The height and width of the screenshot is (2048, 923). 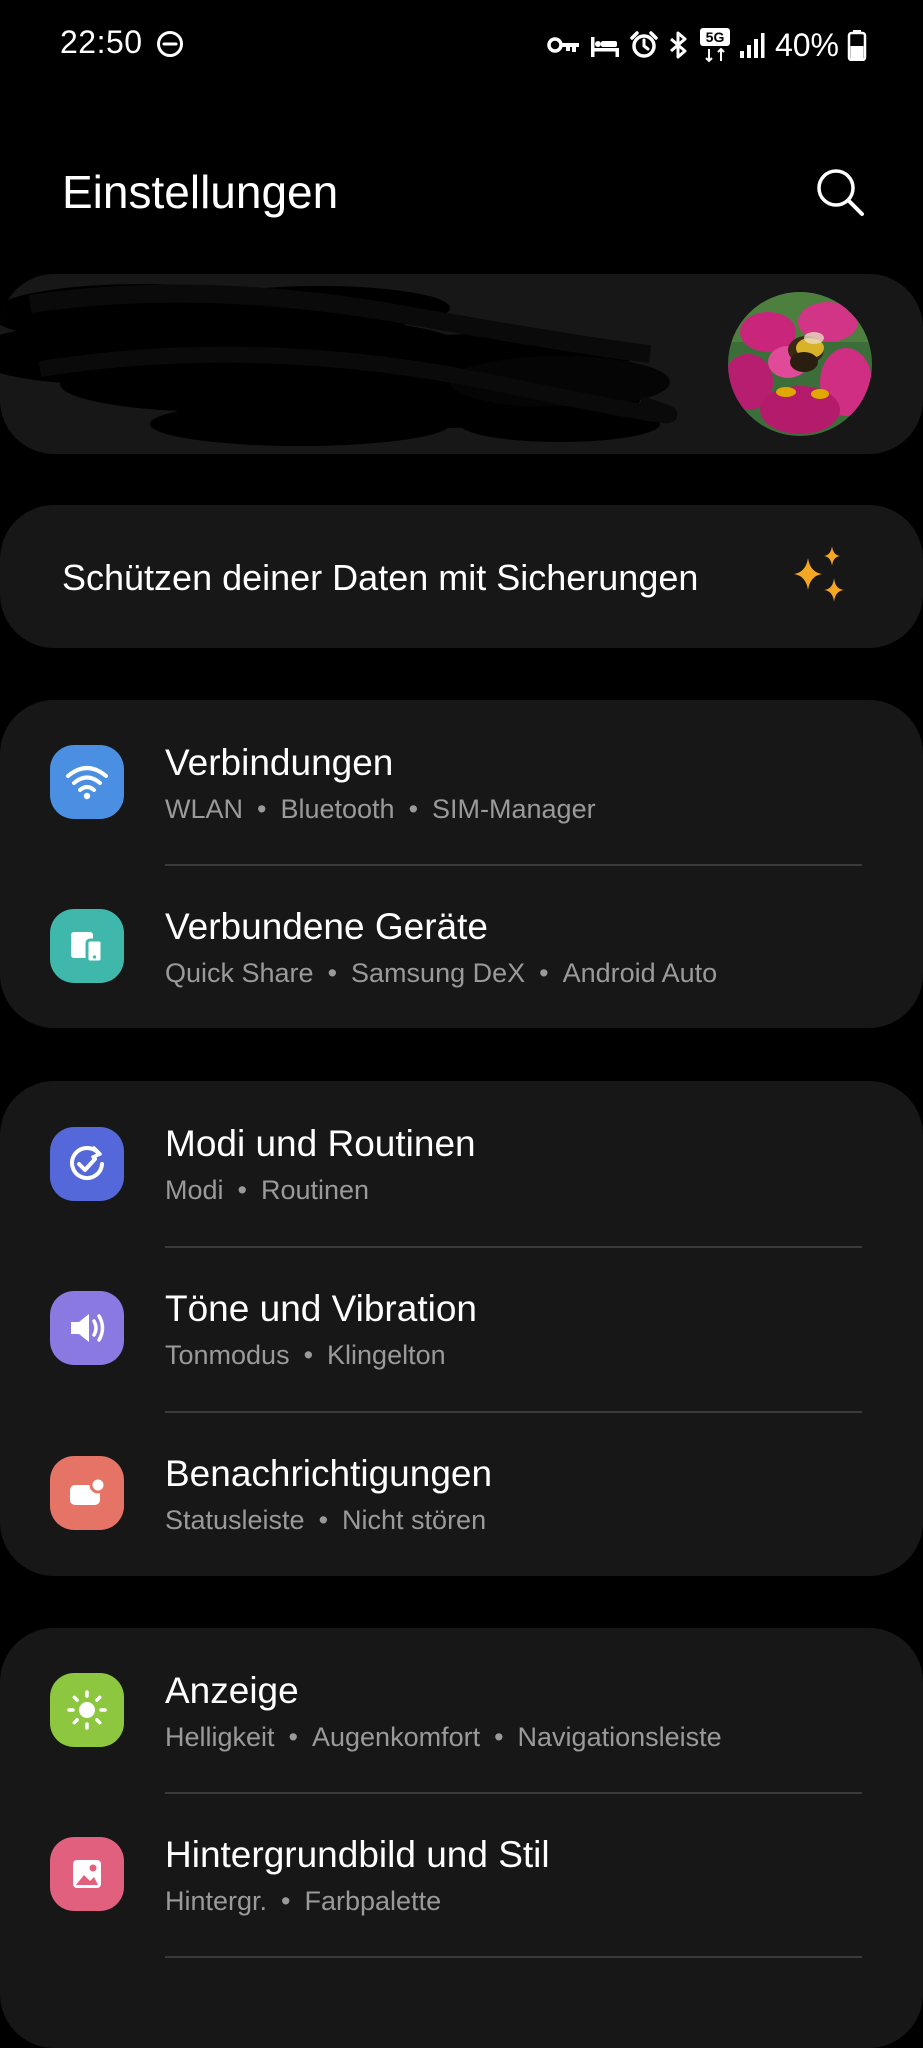 What do you see at coordinates (235, 1520) in the screenshot?
I see `subtitle-part: Statusleiste` at bounding box center [235, 1520].